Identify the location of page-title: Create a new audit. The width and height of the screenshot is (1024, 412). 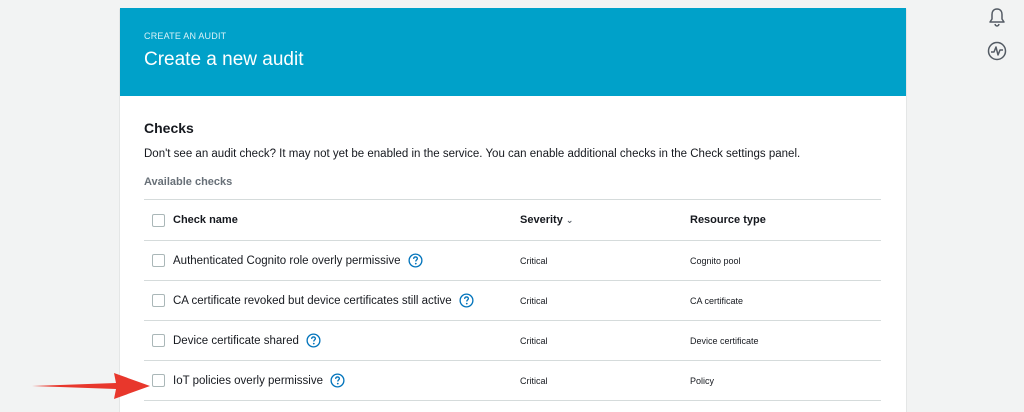
(224, 59).